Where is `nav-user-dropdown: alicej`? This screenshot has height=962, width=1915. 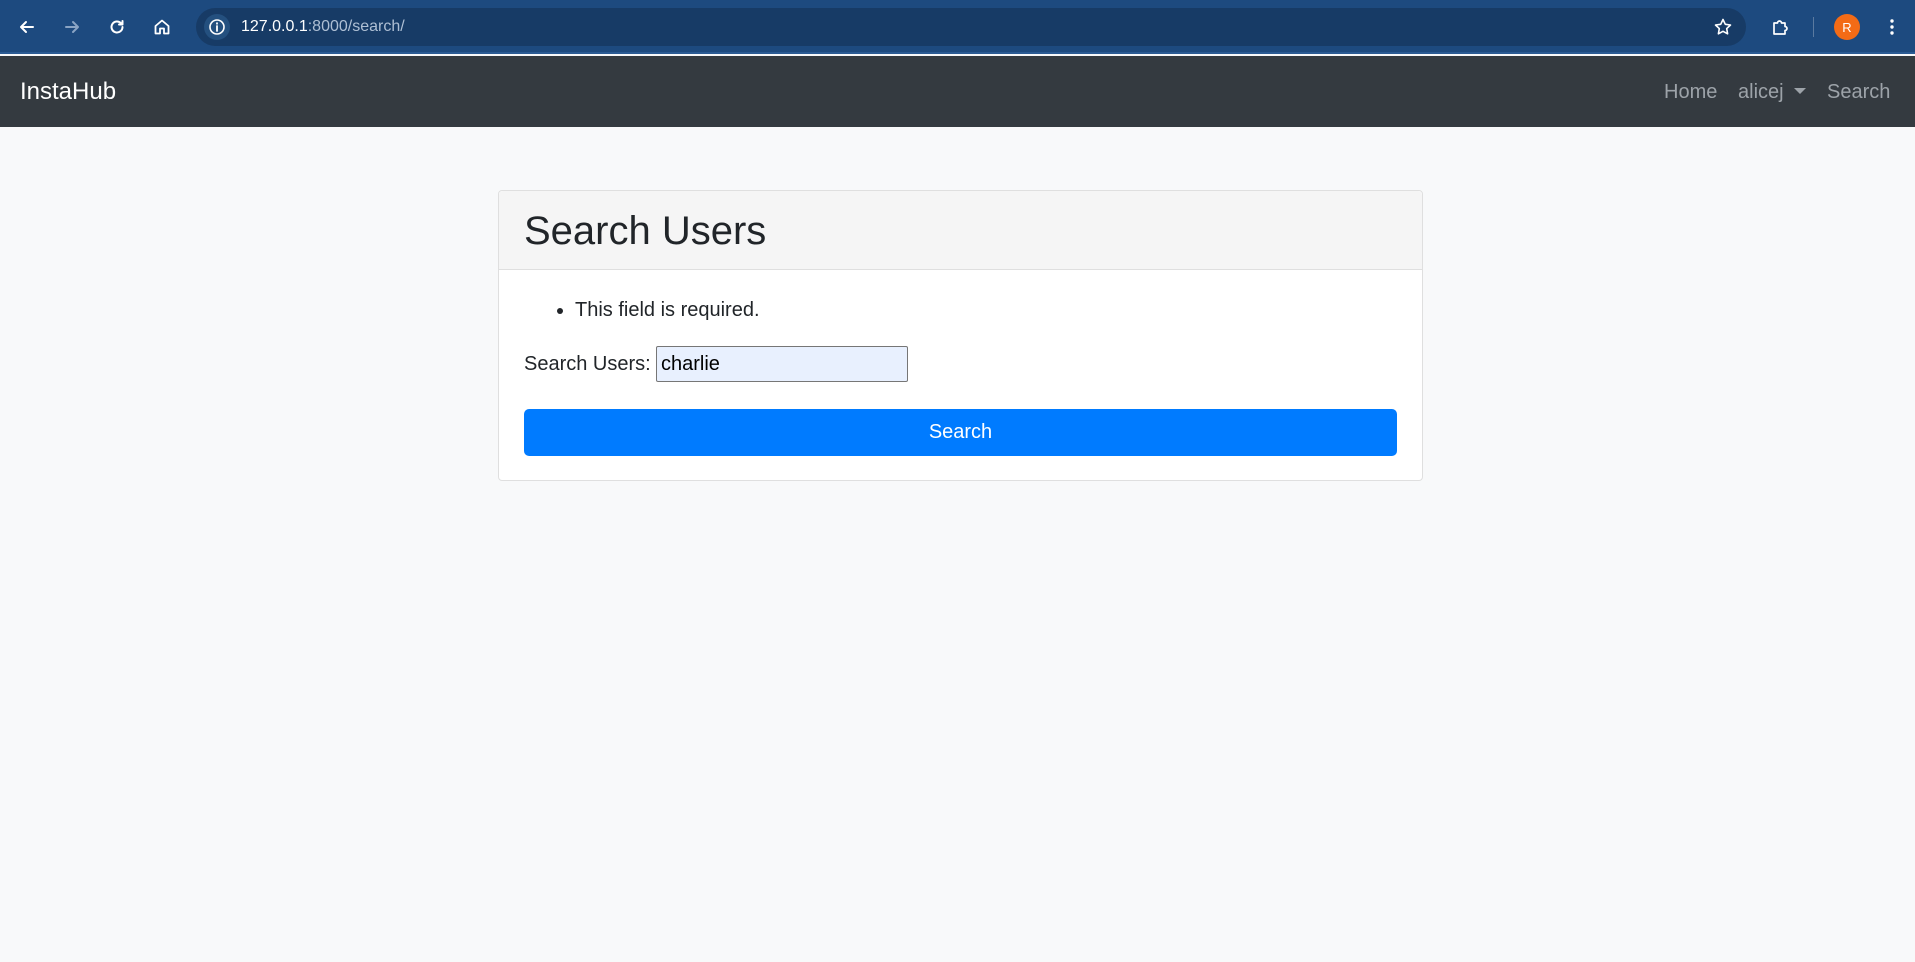 nav-user-dropdown: alicej is located at coordinates (1772, 92).